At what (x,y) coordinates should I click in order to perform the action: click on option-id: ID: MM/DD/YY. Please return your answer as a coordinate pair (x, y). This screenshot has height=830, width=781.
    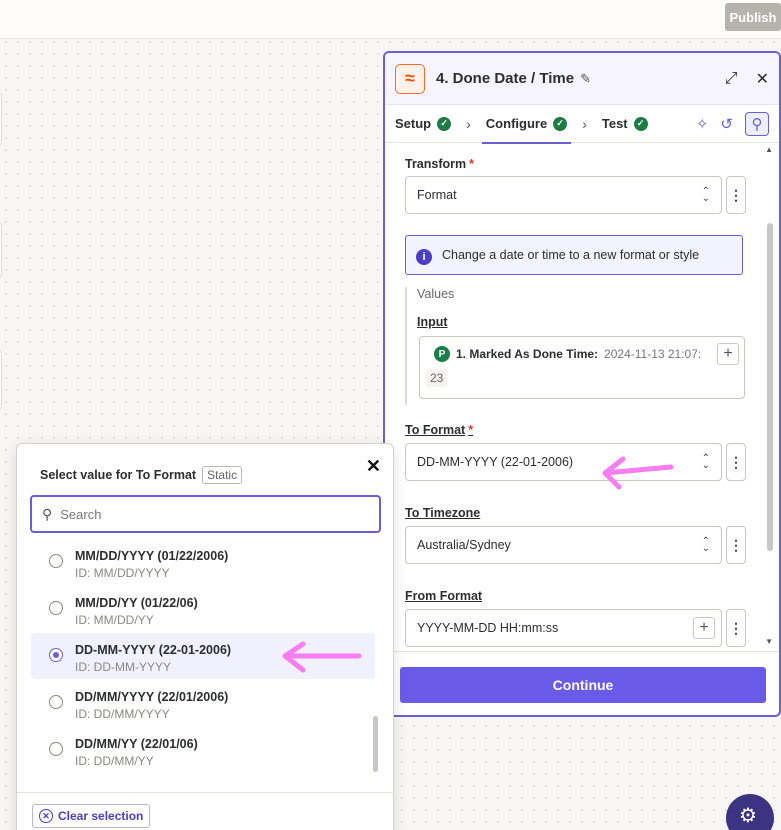
    Looking at the image, I should click on (114, 620).